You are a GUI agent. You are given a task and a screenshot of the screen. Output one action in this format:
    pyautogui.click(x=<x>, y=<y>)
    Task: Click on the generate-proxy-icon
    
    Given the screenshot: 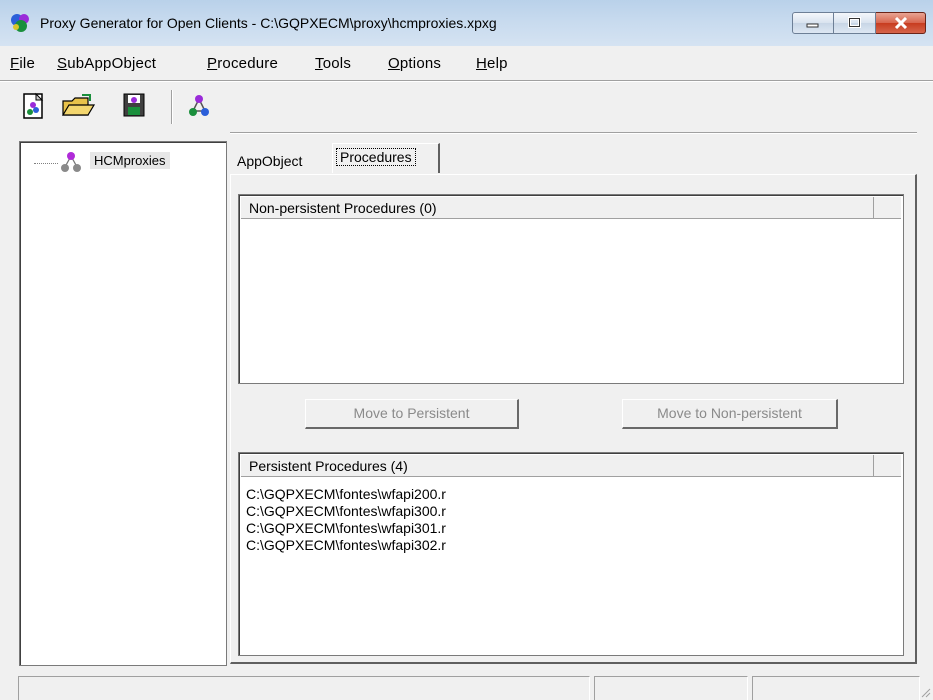 What is the action you would take?
    pyautogui.click(x=199, y=105)
    